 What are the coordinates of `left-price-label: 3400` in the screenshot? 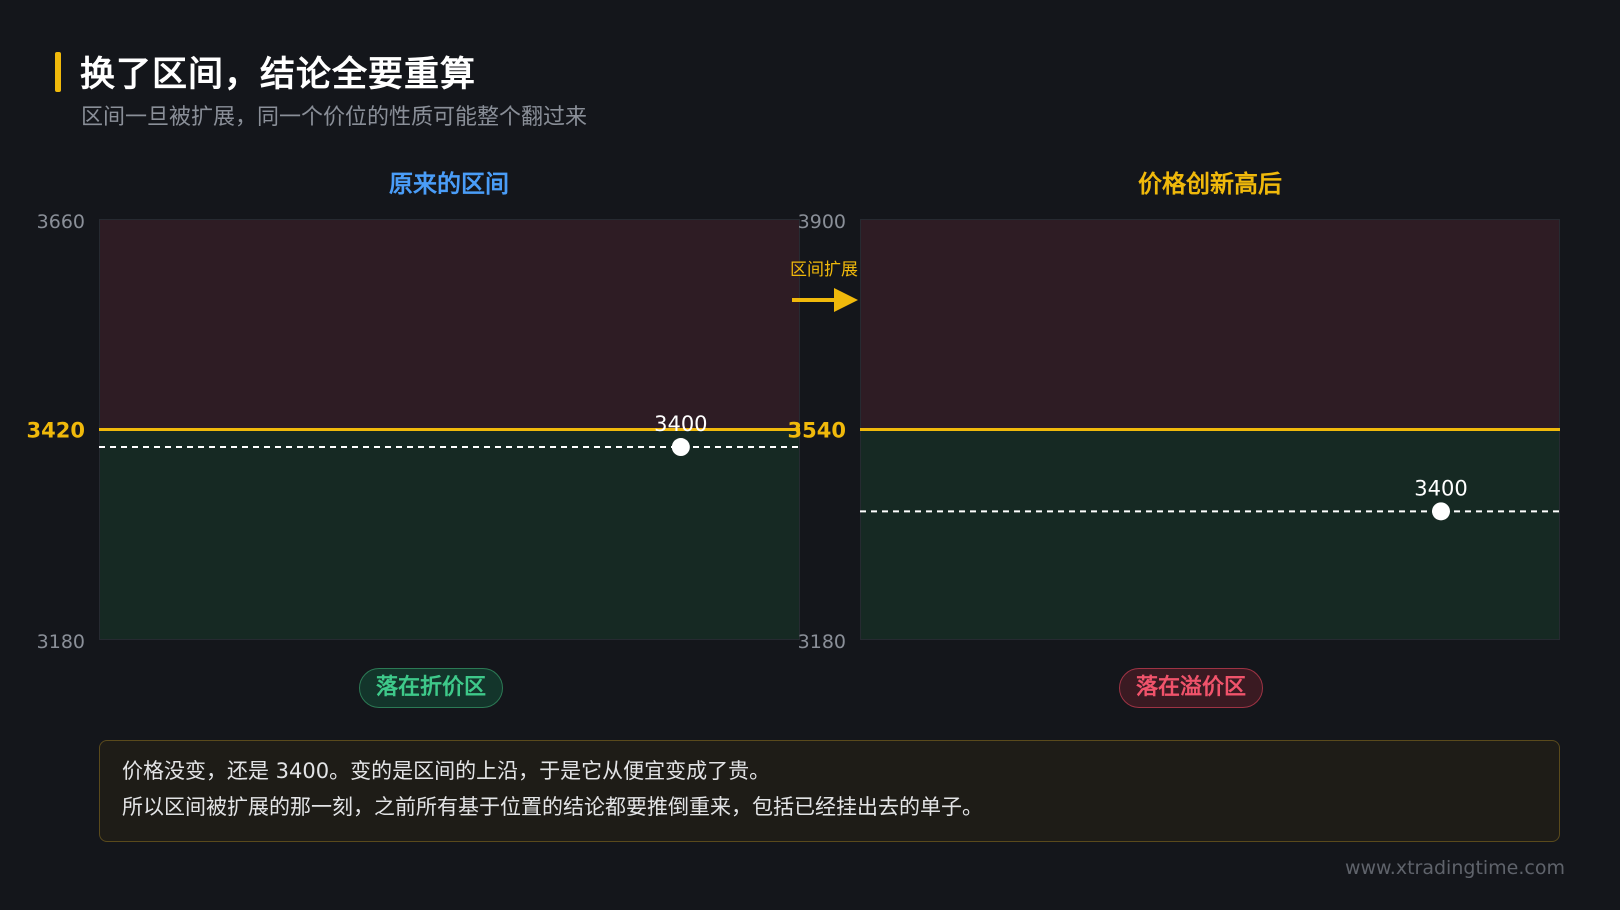 It's located at (680, 424).